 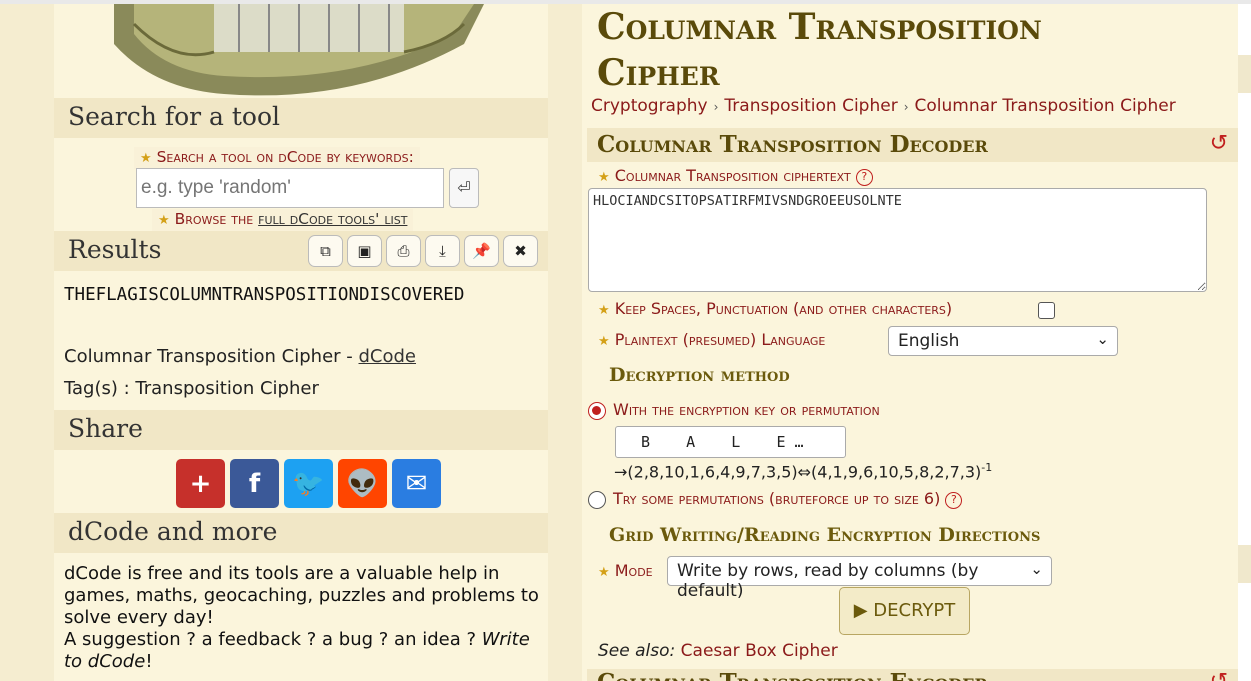 I want to click on result-credit: Columnar Transposition Cipher - dCode, so click(x=240, y=356).